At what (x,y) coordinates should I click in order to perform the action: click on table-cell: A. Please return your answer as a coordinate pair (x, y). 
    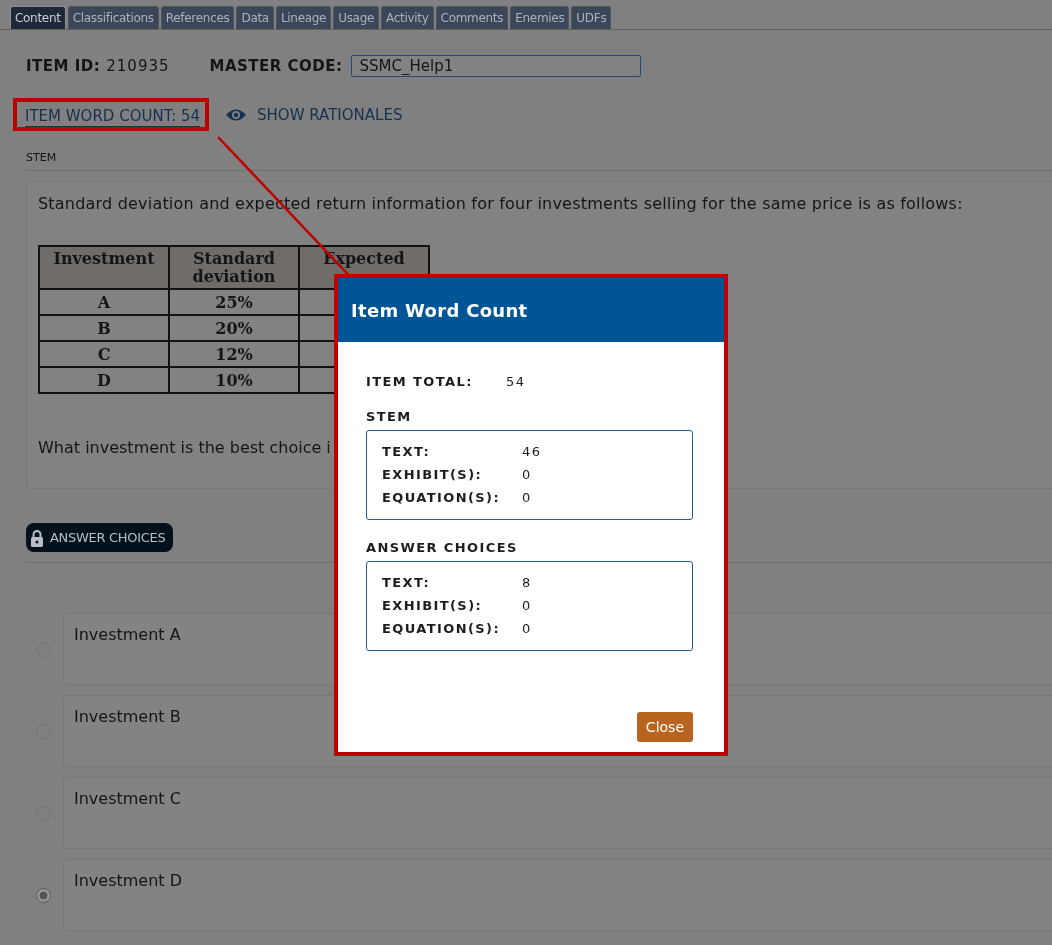
    Looking at the image, I should click on (104, 302).